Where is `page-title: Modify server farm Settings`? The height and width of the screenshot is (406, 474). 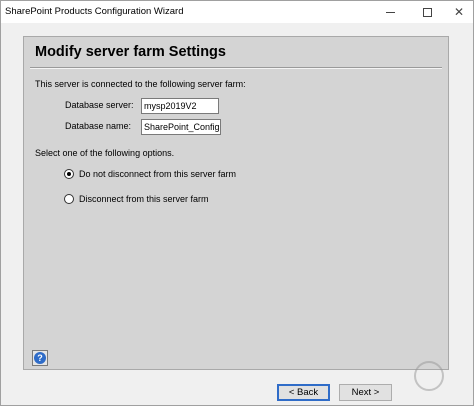
page-title: Modify server farm Settings is located at coordinates (130, 52).